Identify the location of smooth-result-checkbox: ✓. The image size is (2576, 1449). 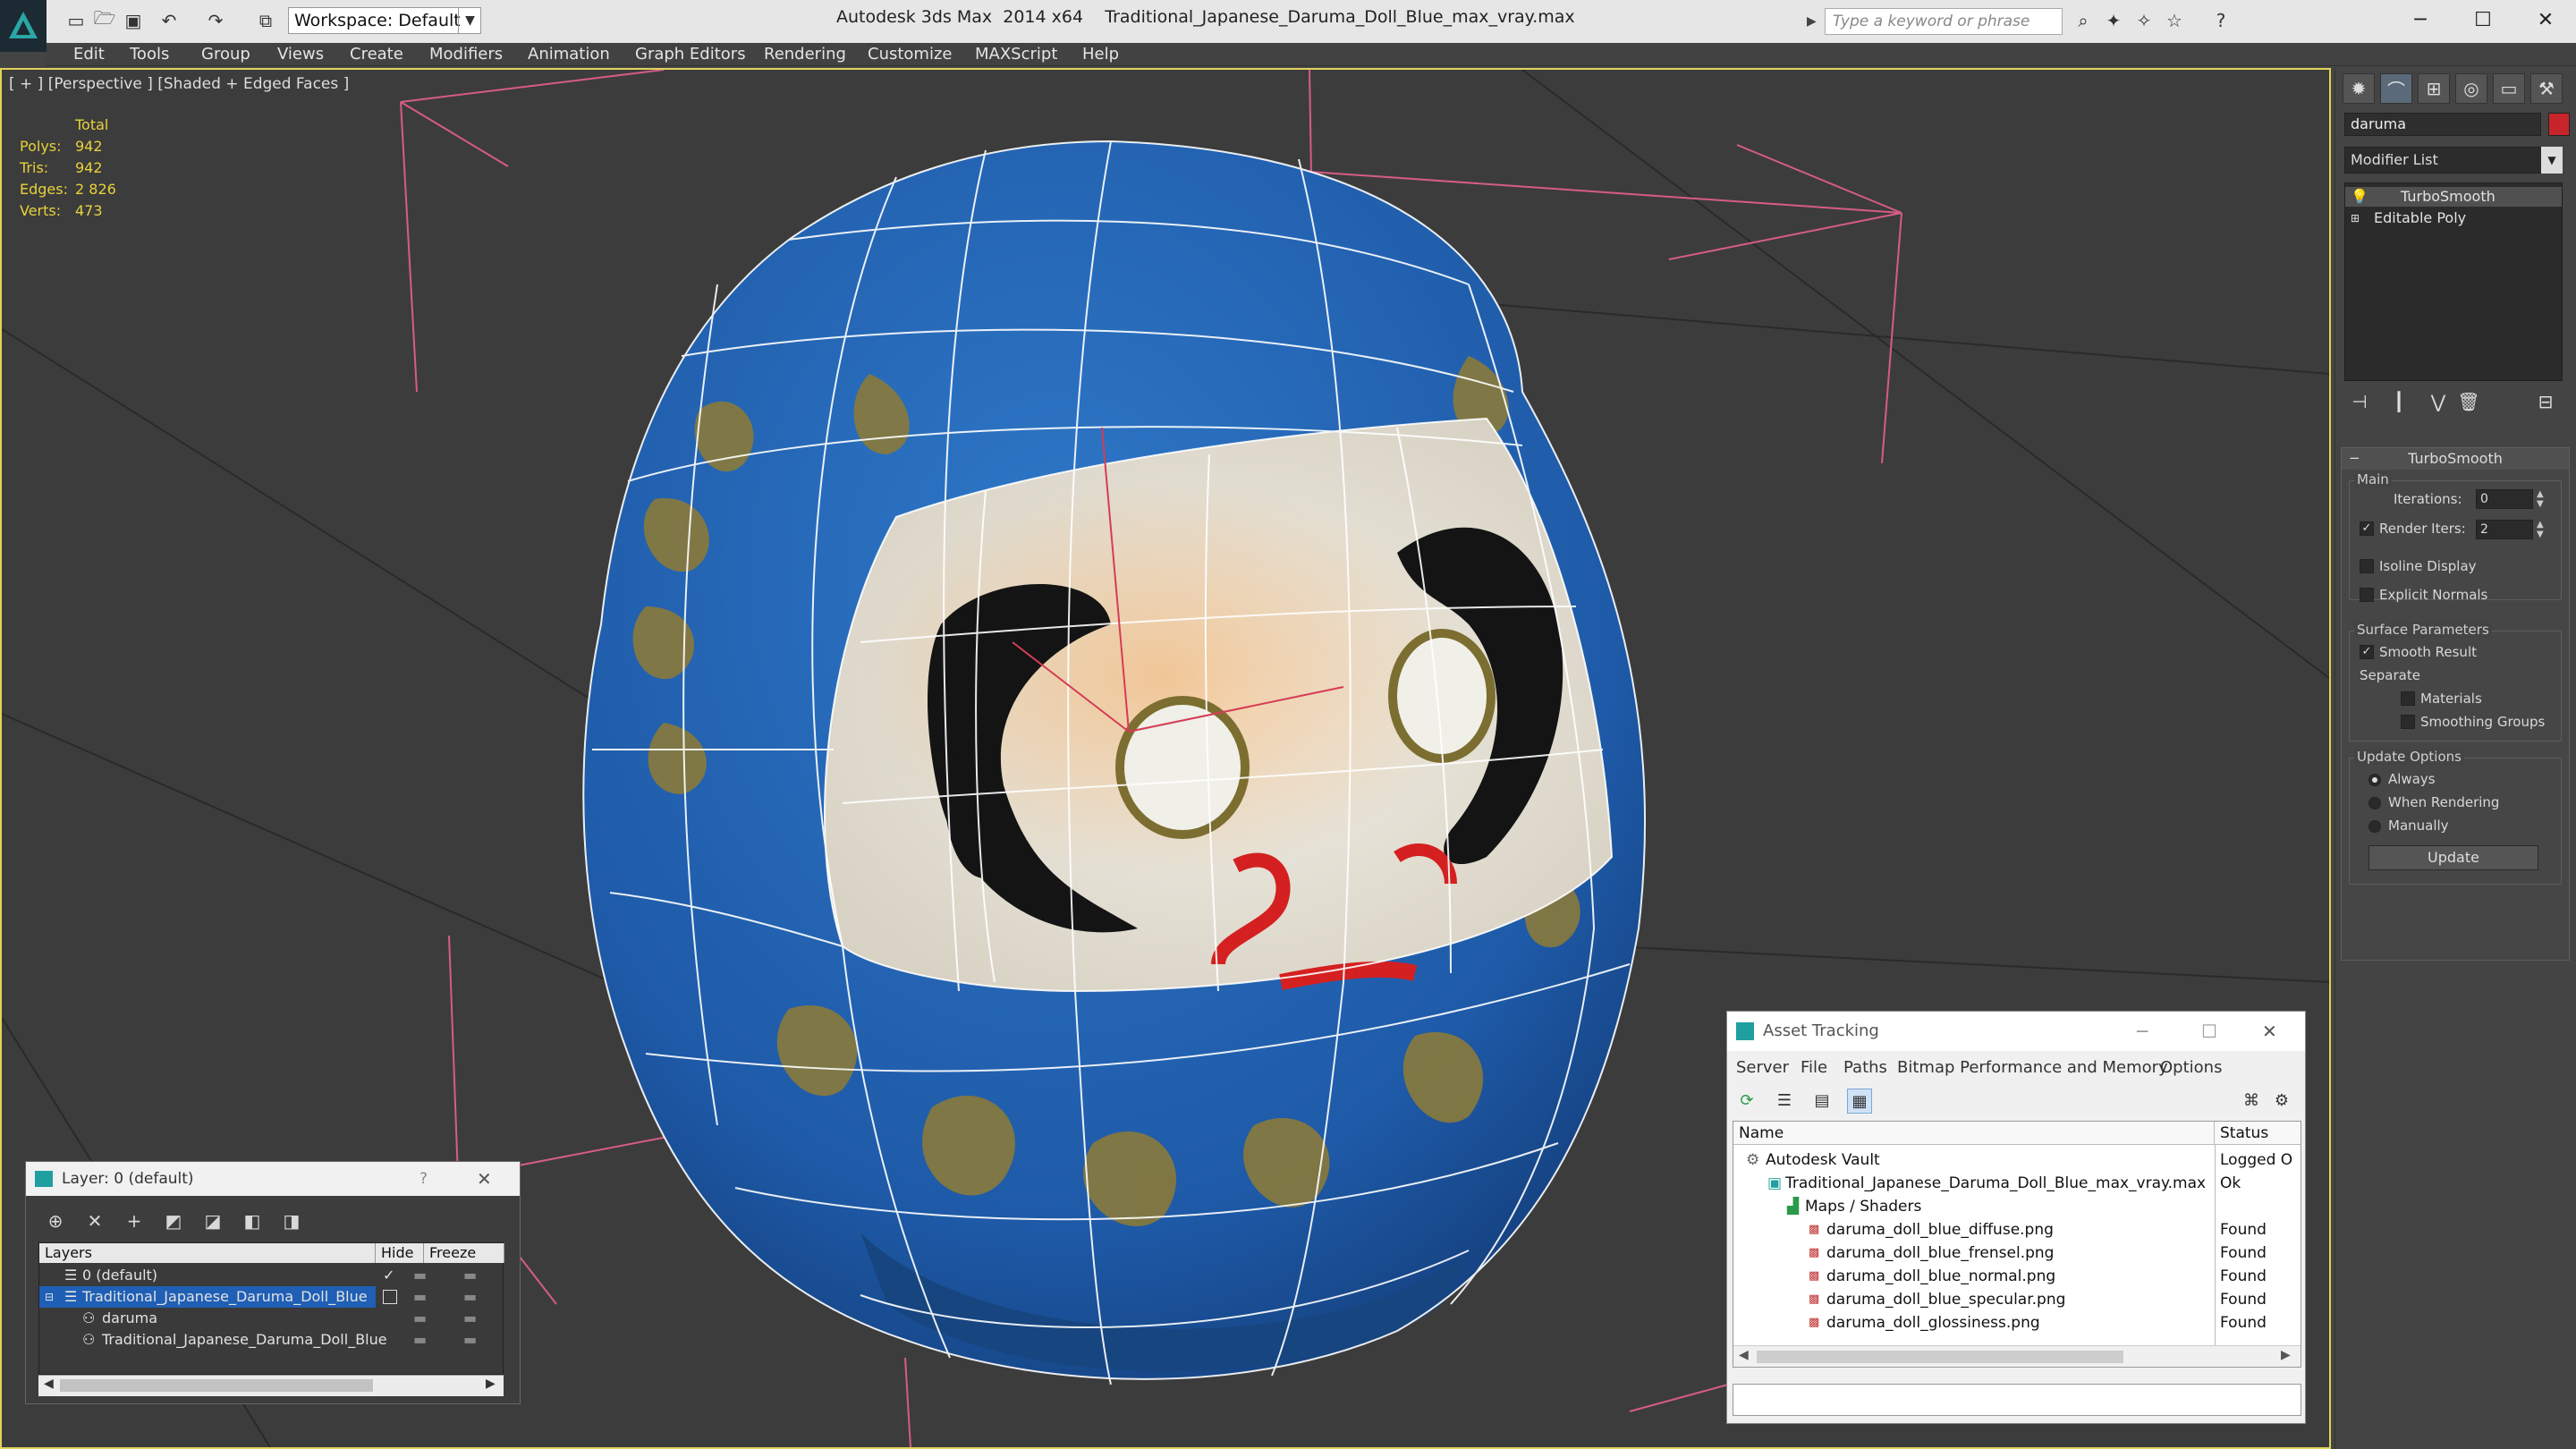
(2367, 652).